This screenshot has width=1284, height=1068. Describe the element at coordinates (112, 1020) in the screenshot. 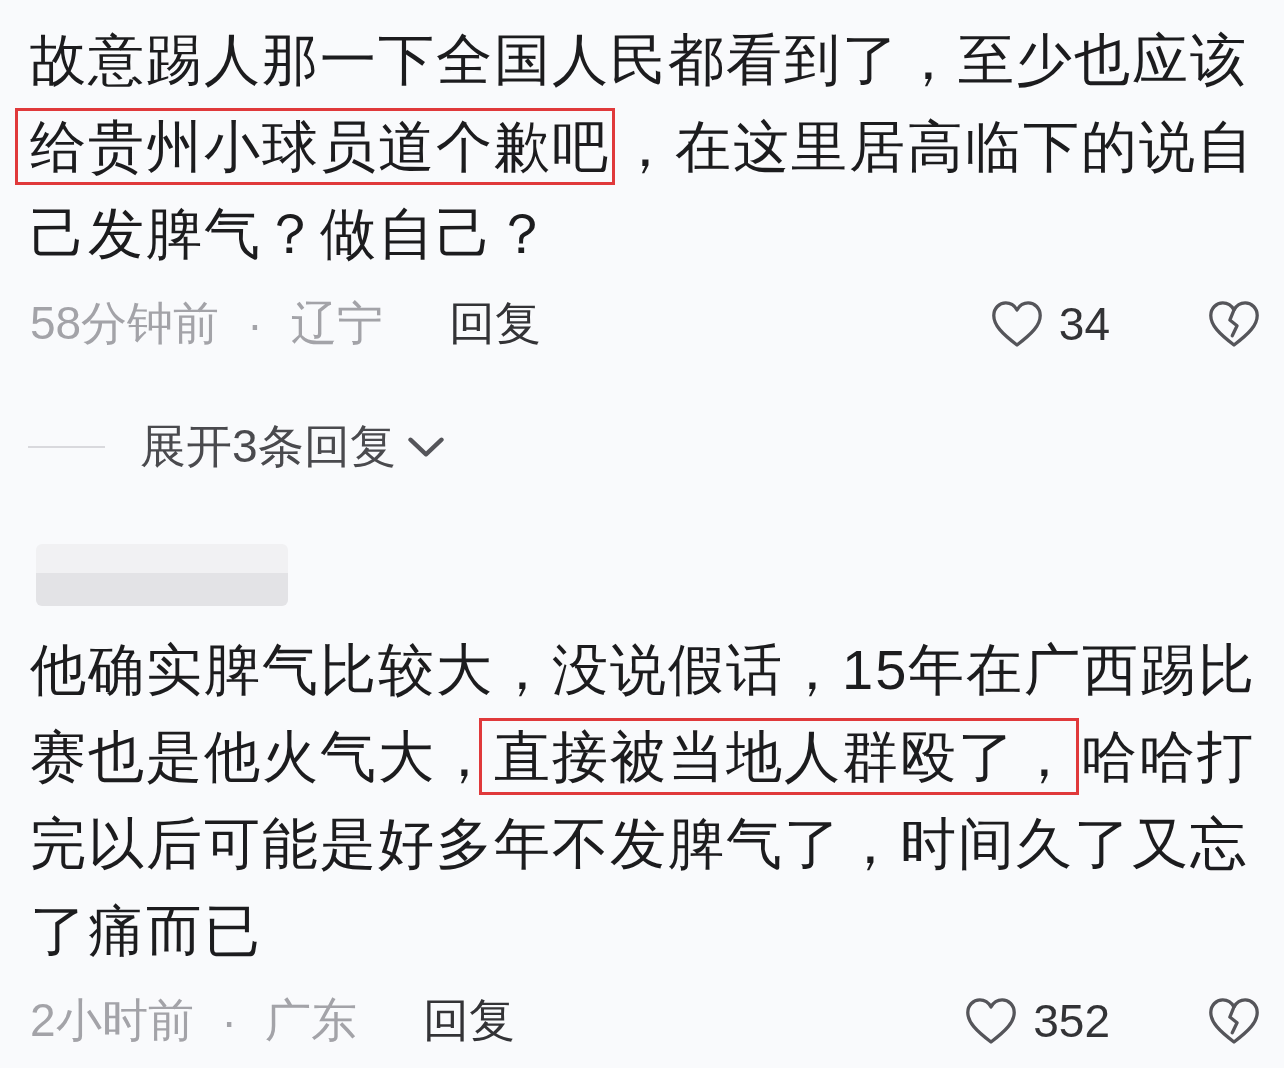

I see `timestamp: 2小时前` at that location.